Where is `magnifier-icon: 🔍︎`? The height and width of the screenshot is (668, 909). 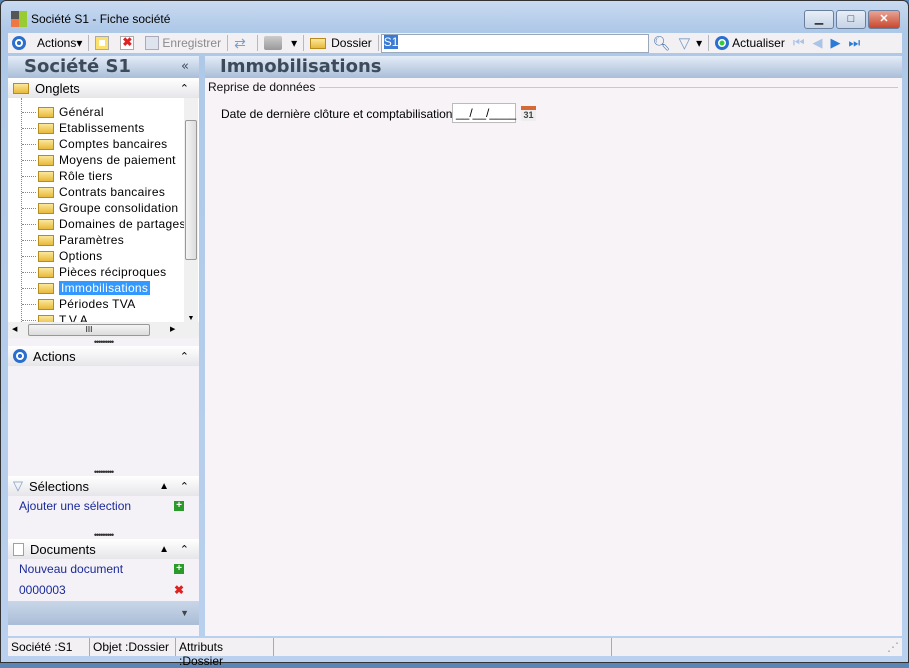
magnifier-icon: 🔍︎ is located at coordinates (661, 42).